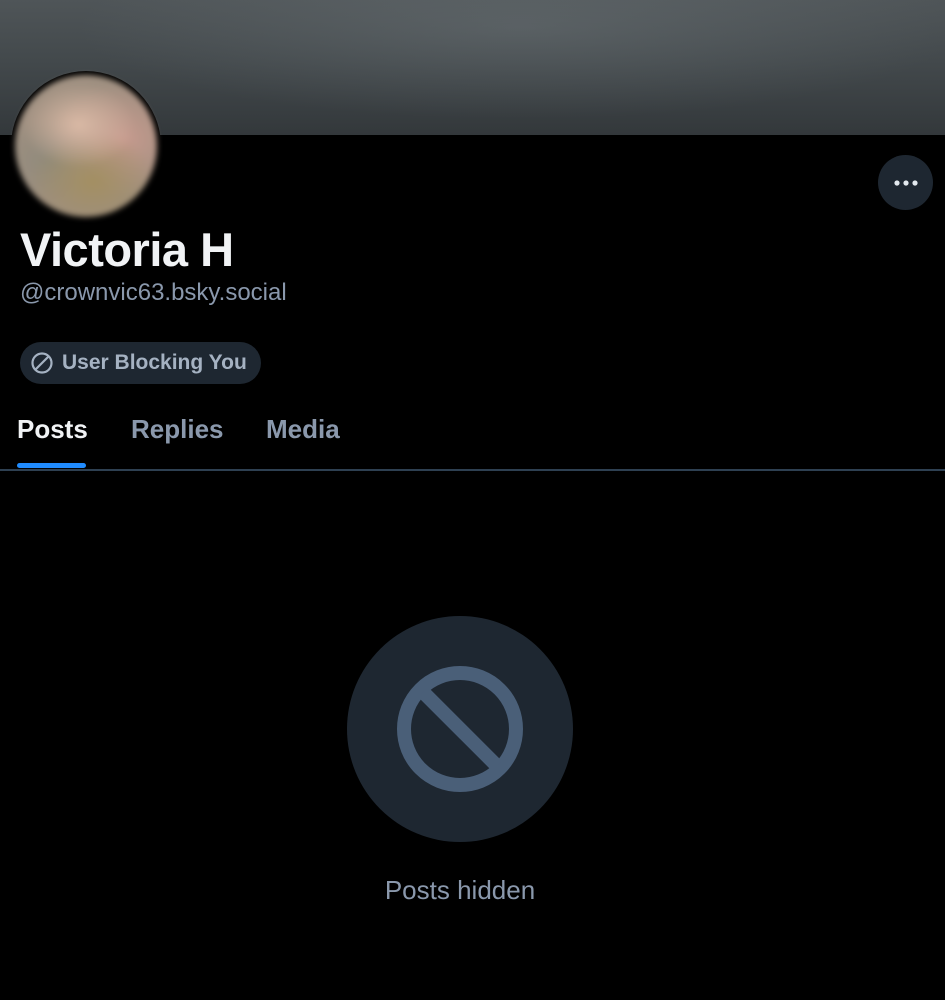 This screenshot has height=1000, width=945. I want to click on tab-media: Media, so click(303, 429).